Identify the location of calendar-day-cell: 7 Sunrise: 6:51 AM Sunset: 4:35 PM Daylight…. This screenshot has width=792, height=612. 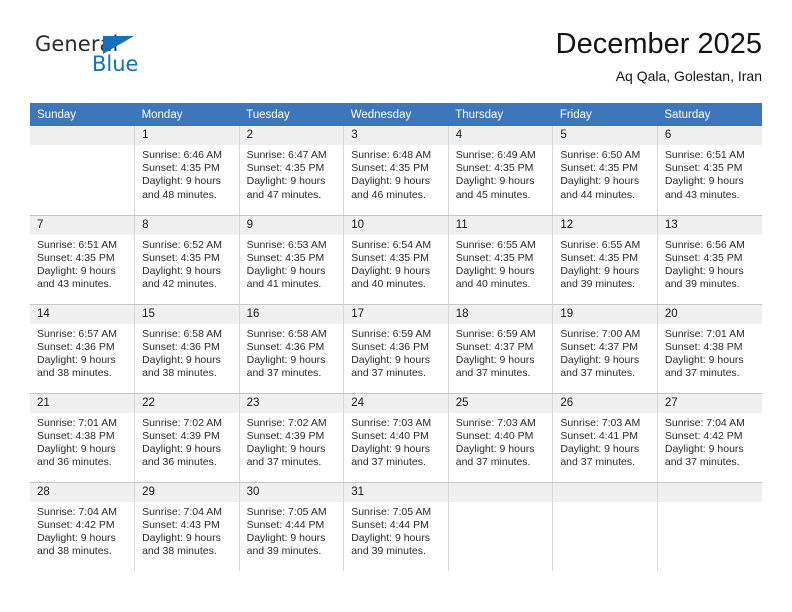
(83, 260).